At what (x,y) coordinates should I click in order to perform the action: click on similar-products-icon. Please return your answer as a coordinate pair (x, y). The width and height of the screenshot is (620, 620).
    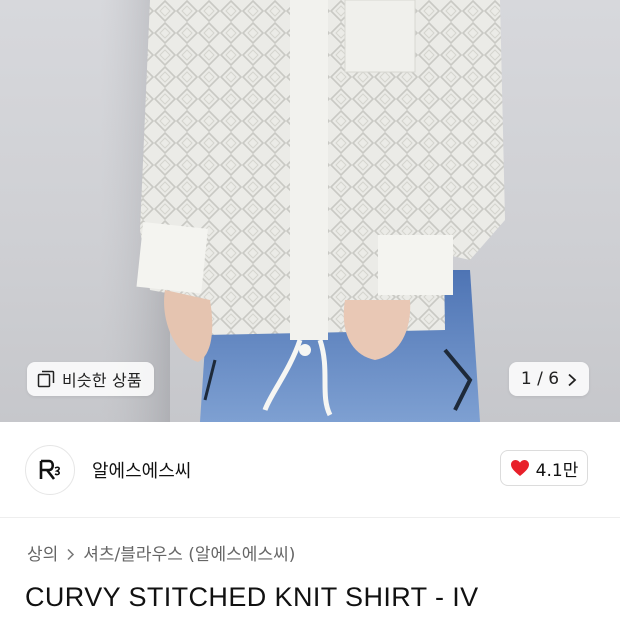
    Looking at the image, I should click on (46, 379).